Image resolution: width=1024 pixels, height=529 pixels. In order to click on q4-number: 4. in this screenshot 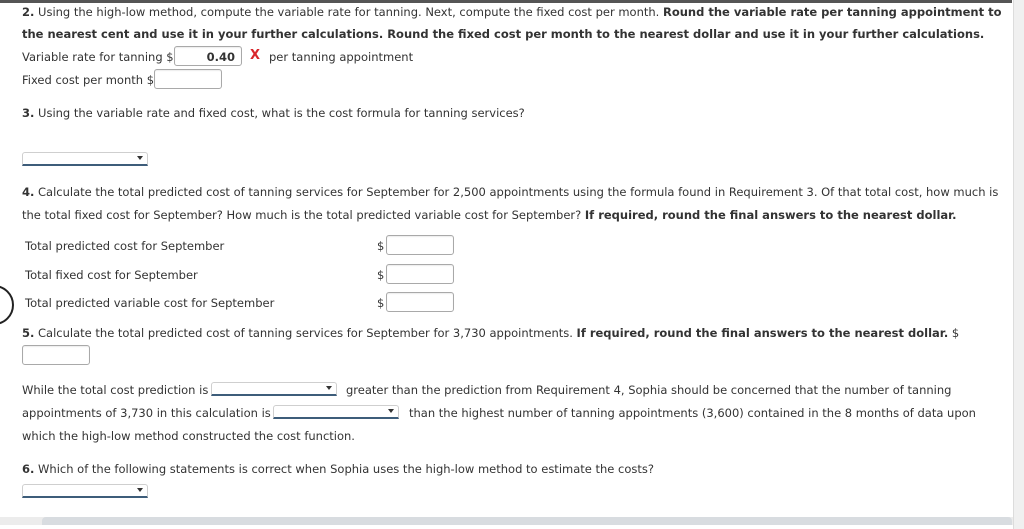, I will do `click(28, 192)`.